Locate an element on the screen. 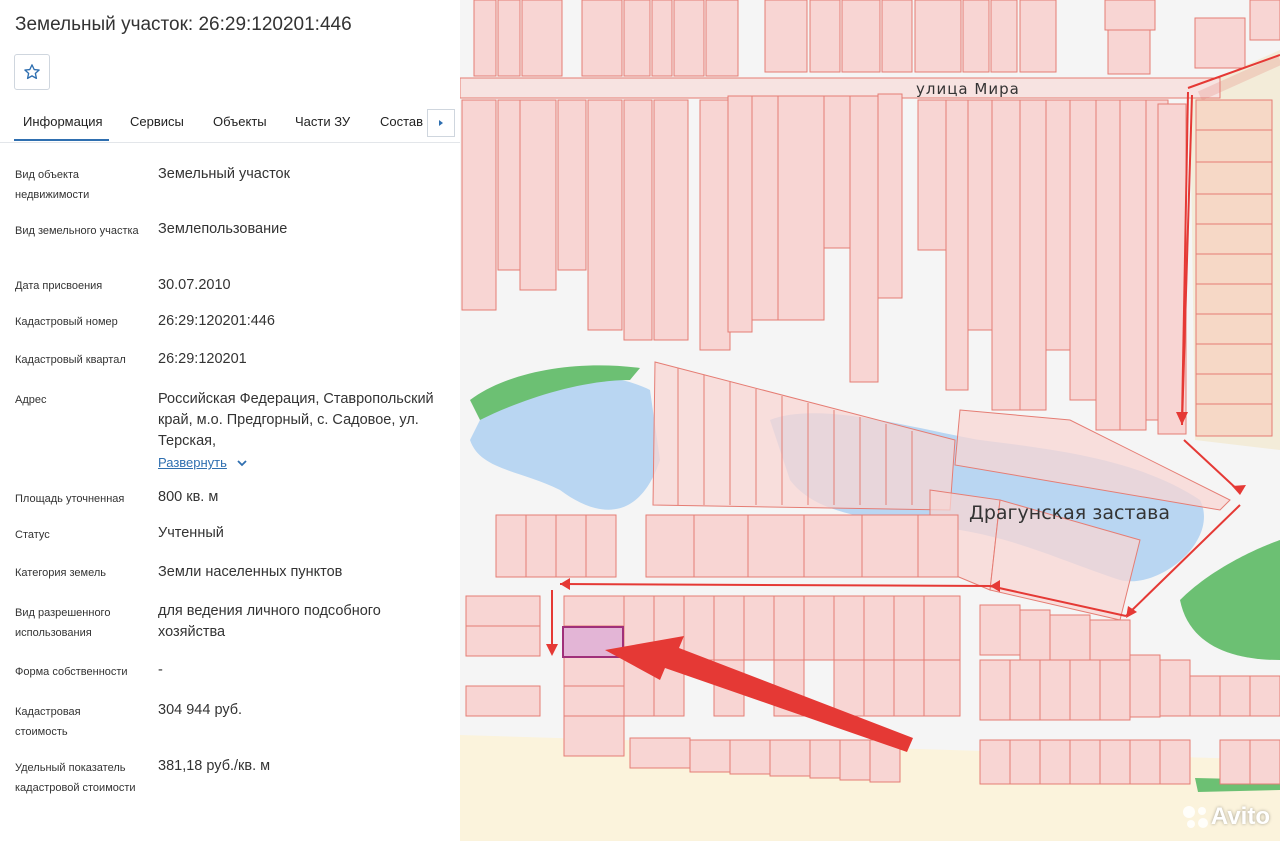 The image size is (1280, 841). tab-parcel-parts: Части ЗУ is located at coordinates (322, 121).